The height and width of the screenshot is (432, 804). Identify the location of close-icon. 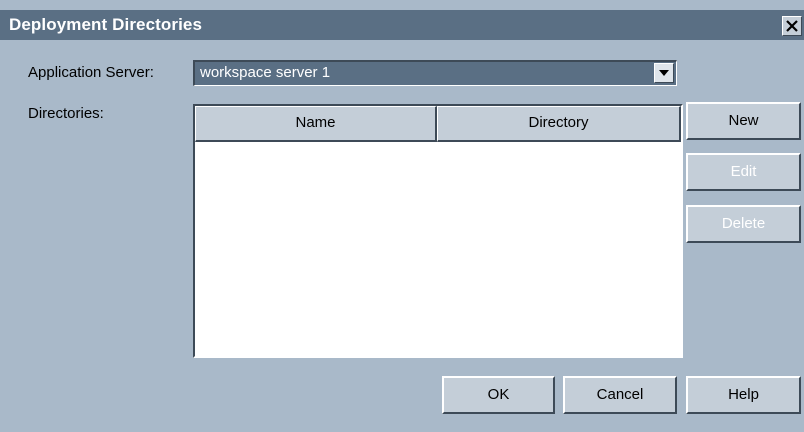
(792, 26).